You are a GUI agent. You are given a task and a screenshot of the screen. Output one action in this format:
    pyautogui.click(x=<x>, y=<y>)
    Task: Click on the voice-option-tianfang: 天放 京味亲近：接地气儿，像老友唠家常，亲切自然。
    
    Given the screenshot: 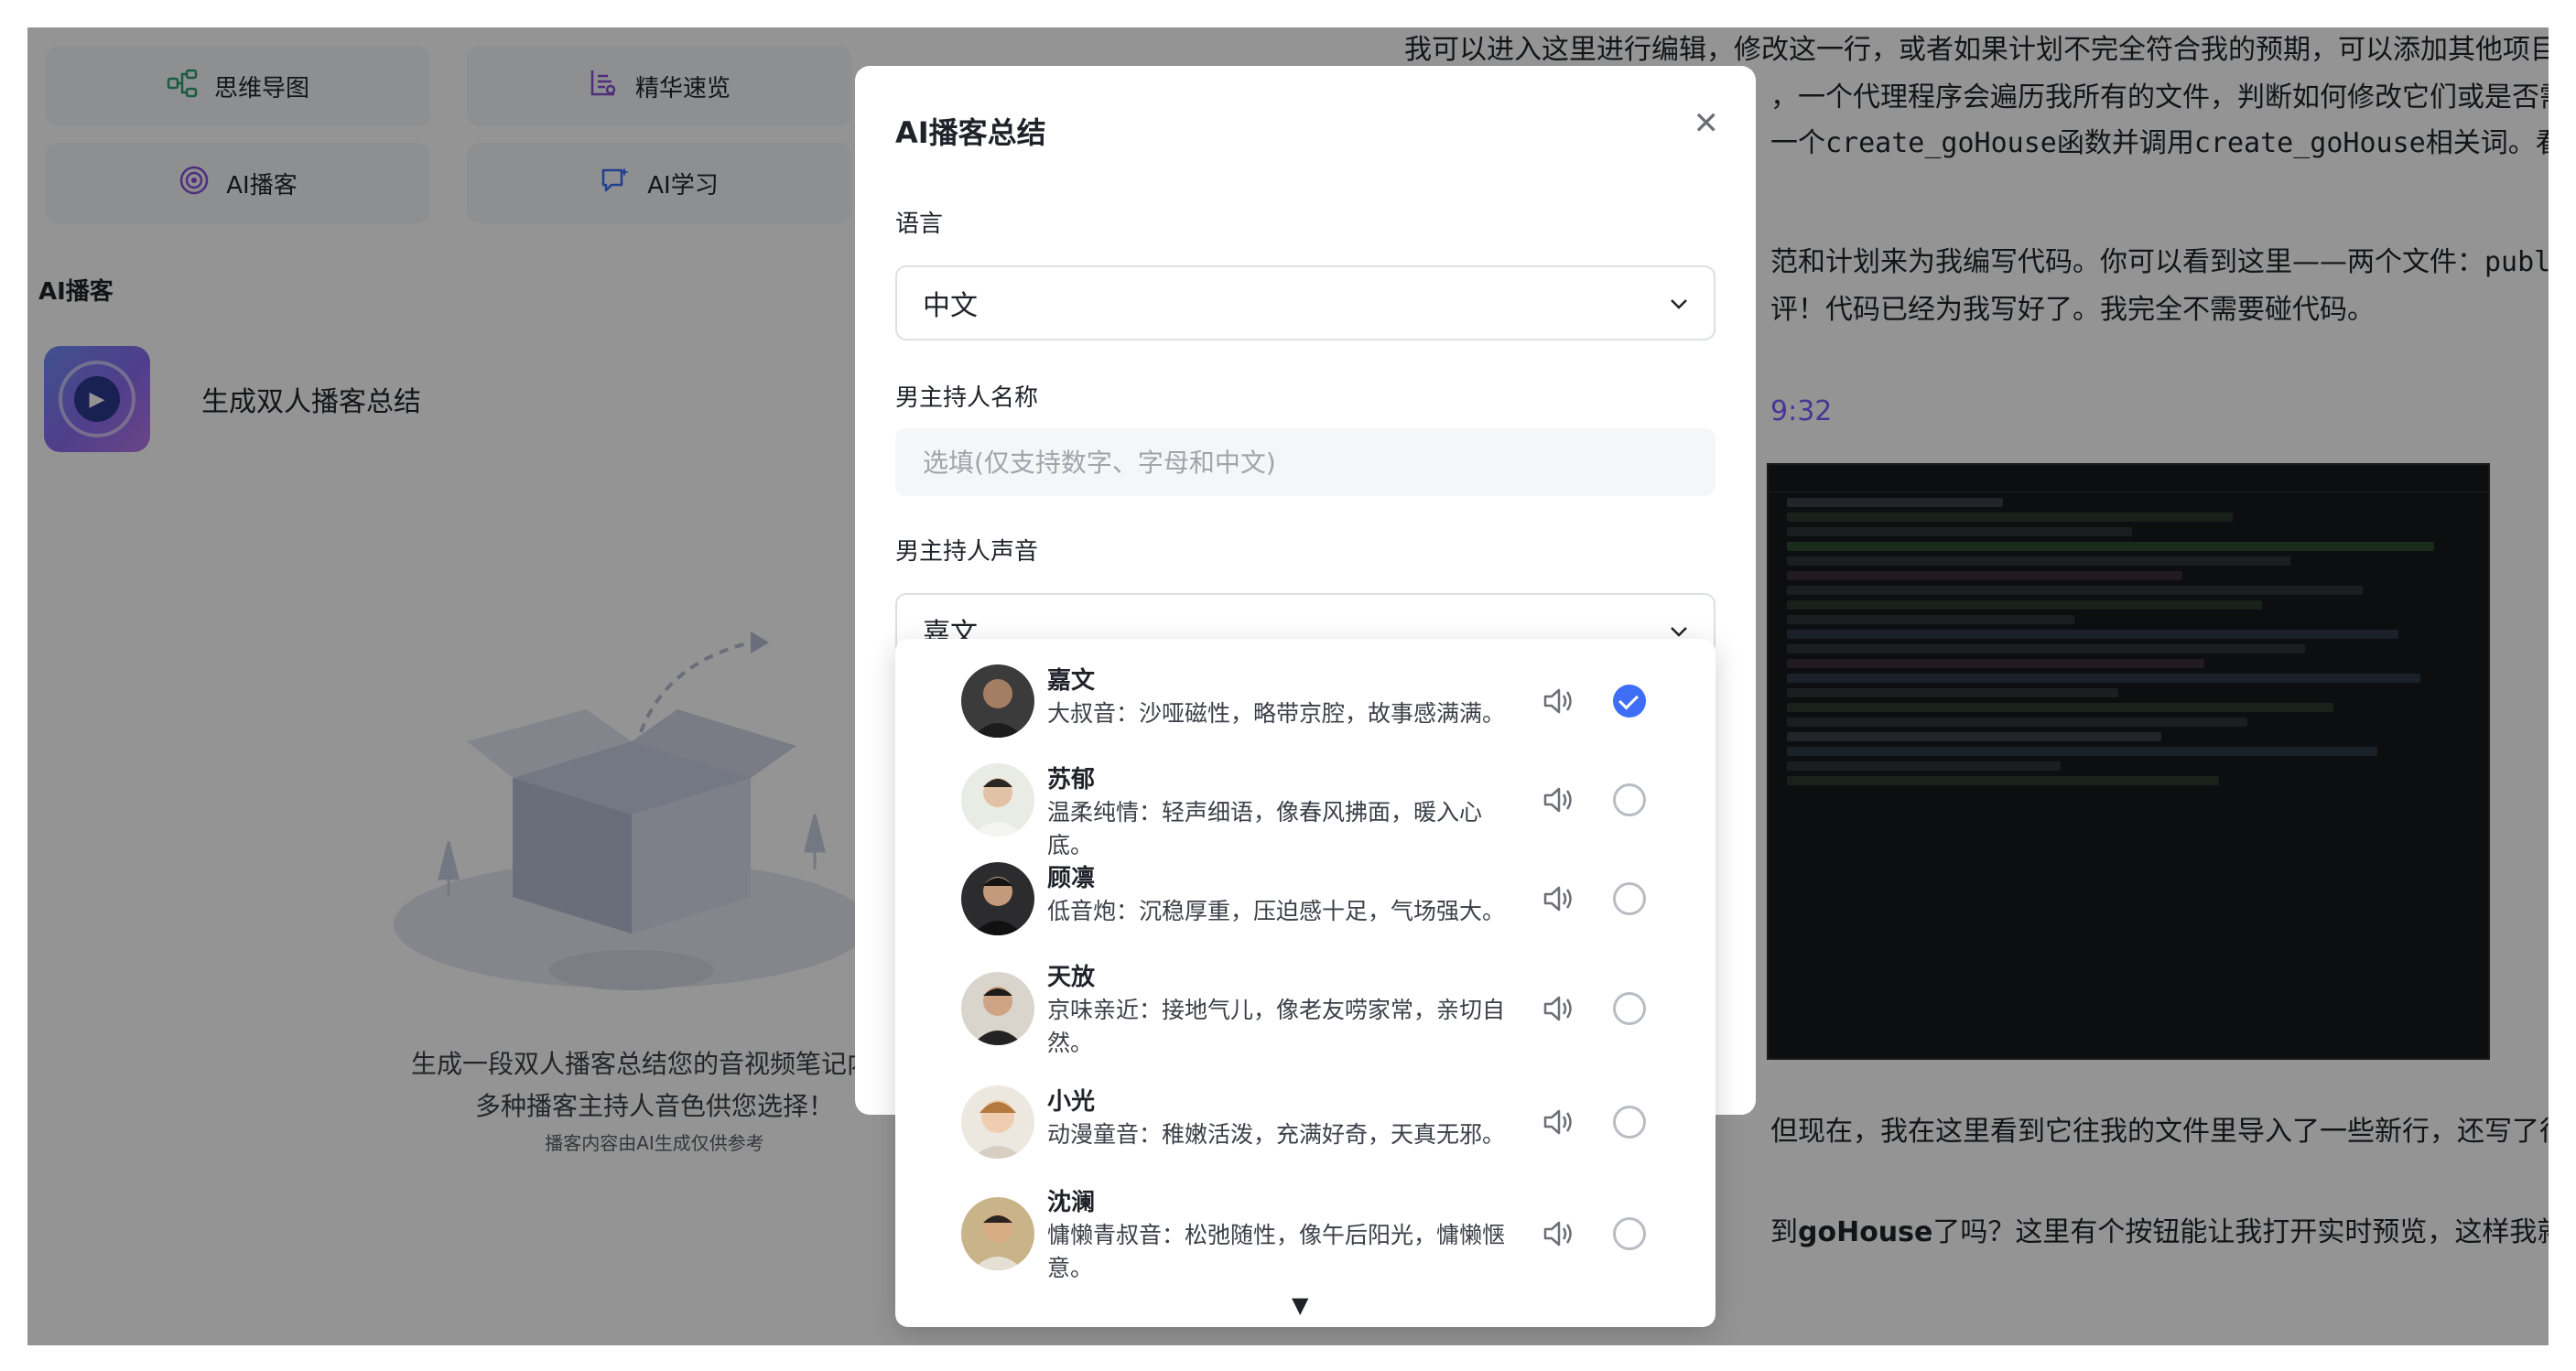 What is the action you would take?
    pyautogui.click(x=1305, y=1012)
    